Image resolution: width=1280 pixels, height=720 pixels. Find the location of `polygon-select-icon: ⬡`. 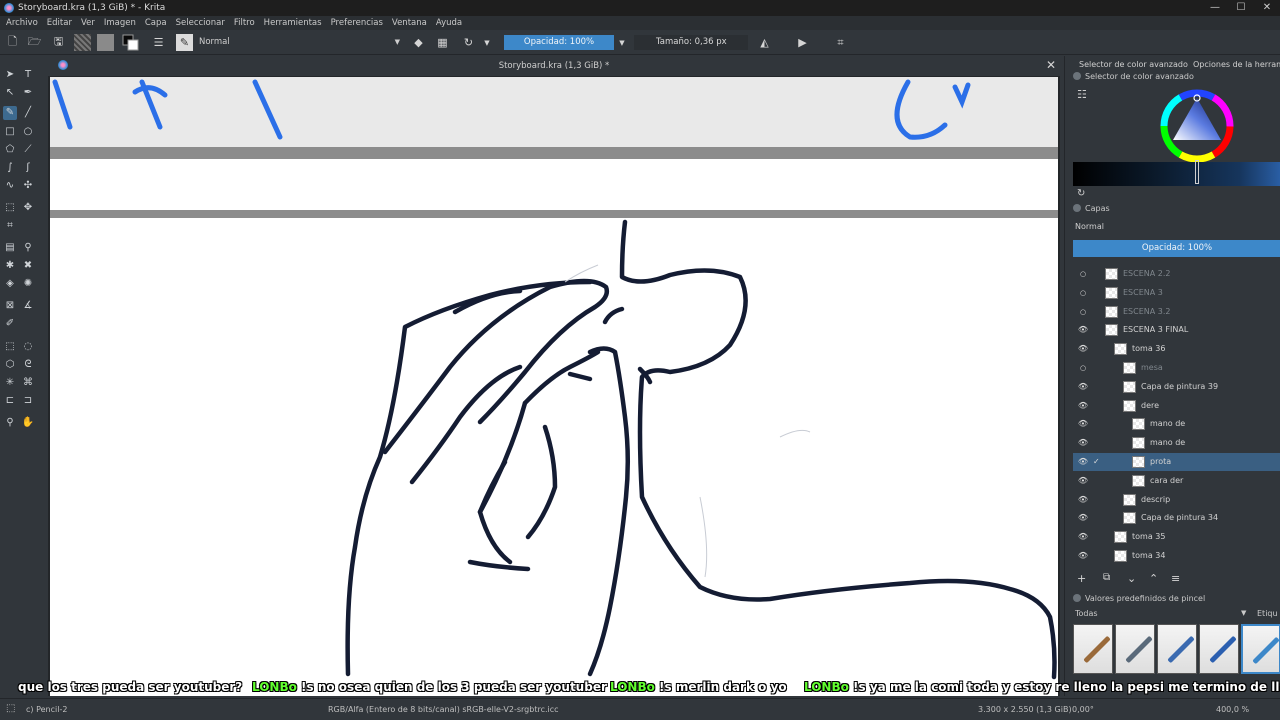

polygon-select-icon: ⬡ is located at coordinates (10, 365).